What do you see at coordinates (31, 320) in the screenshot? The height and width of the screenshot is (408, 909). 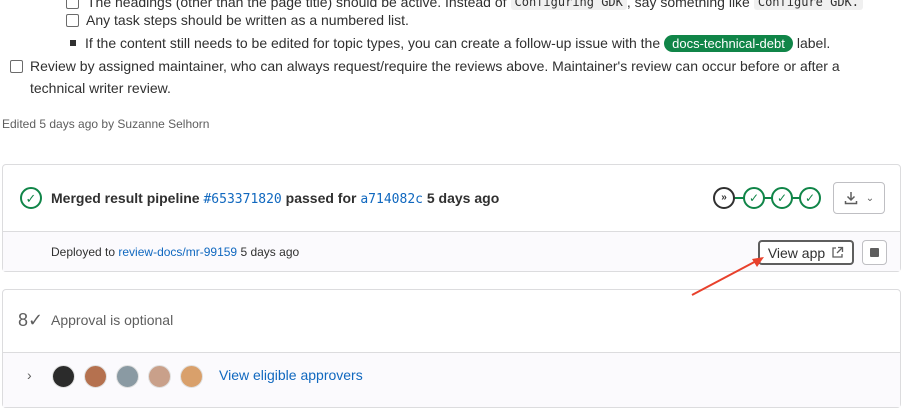 I see `approval-icon: 8✓` at bounding box center [31, 320].